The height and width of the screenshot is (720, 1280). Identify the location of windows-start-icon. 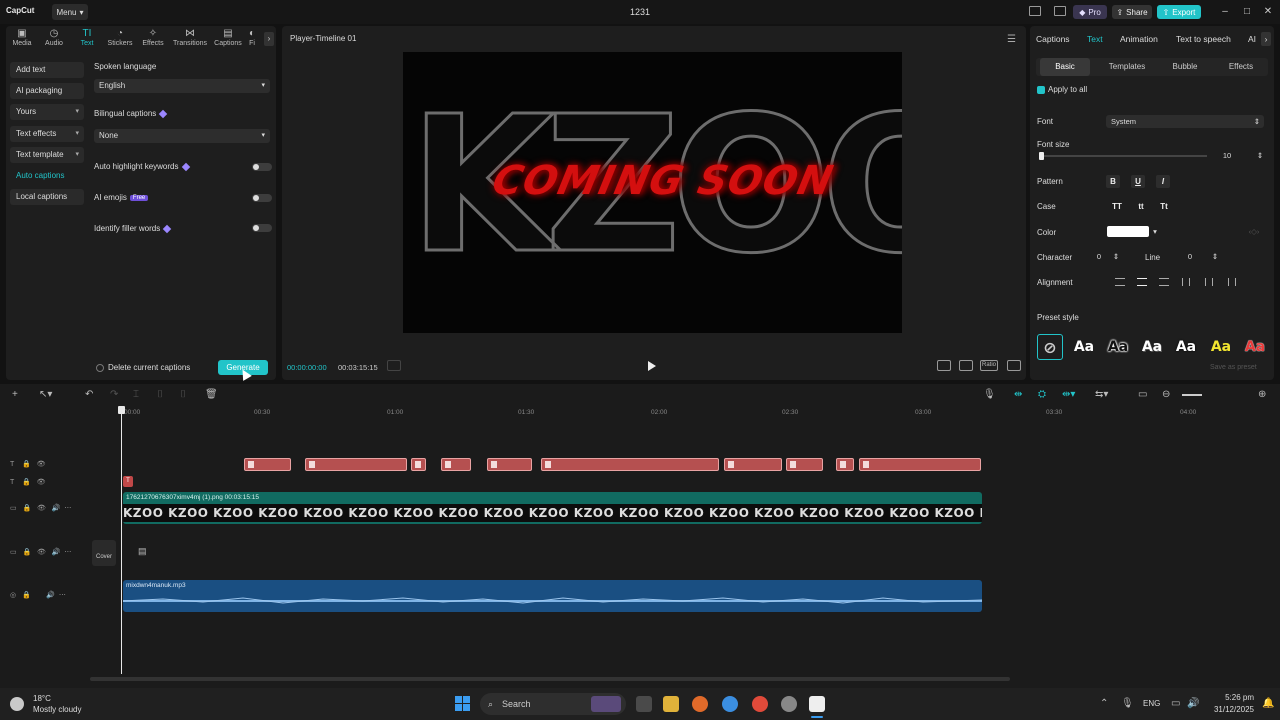
(463, 704).